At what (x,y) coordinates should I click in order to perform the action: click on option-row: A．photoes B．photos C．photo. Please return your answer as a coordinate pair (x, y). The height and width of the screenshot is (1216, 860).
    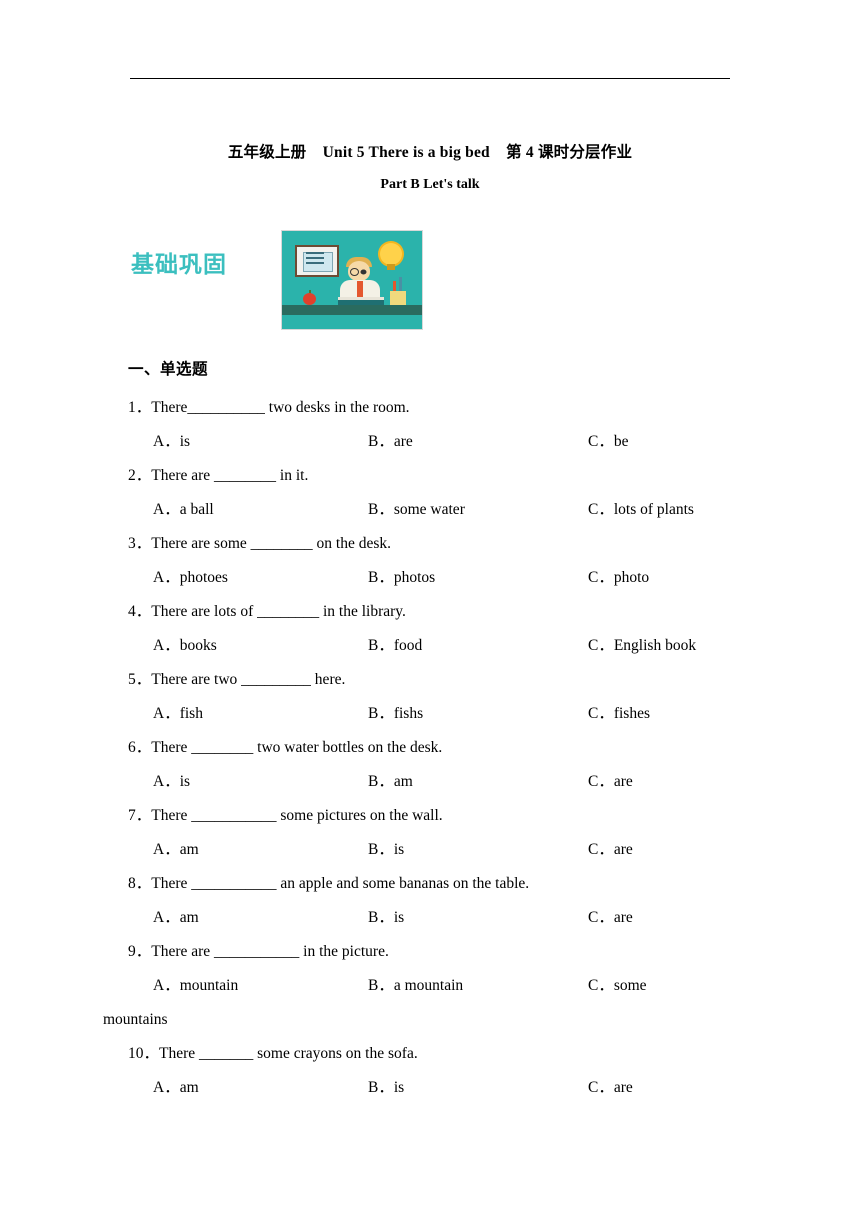
    Looking at the image, I should click on (430, 578).